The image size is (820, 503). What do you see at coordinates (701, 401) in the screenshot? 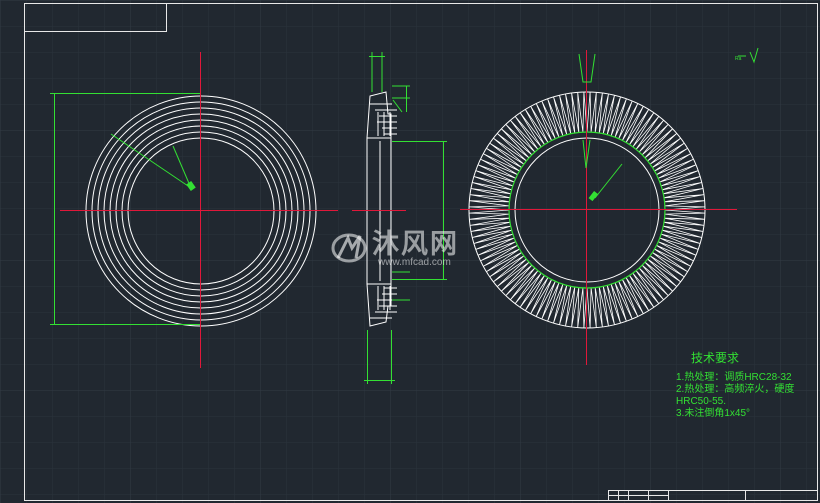
I see `technical-note-line: HRC50-55.` at bounding box center [701, 401].